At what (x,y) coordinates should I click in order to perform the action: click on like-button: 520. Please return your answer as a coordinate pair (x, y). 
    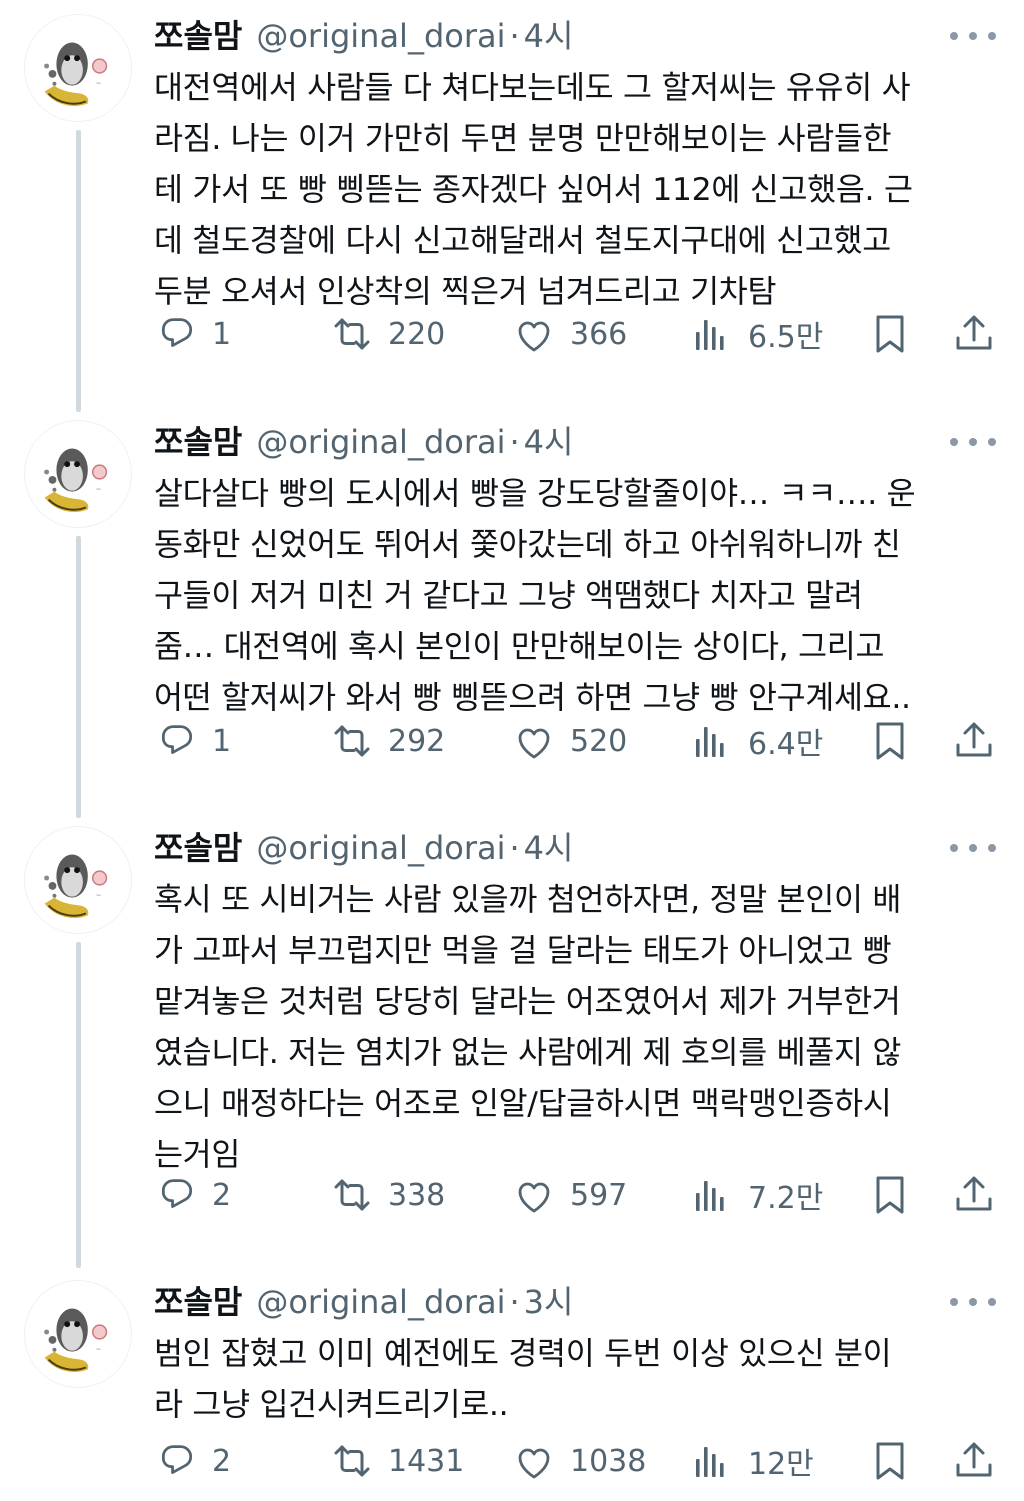
    Looking at the image, I should click on (569, 741).